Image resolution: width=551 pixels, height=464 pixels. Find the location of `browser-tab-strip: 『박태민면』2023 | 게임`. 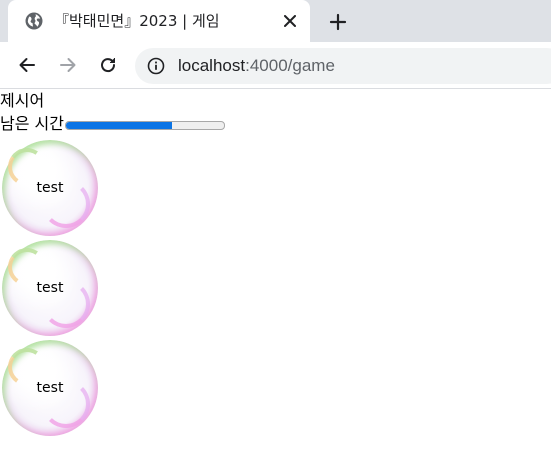

browser-tab-strip: 『박태민면』2023 | 게임 is located at coordinates (275, 21).